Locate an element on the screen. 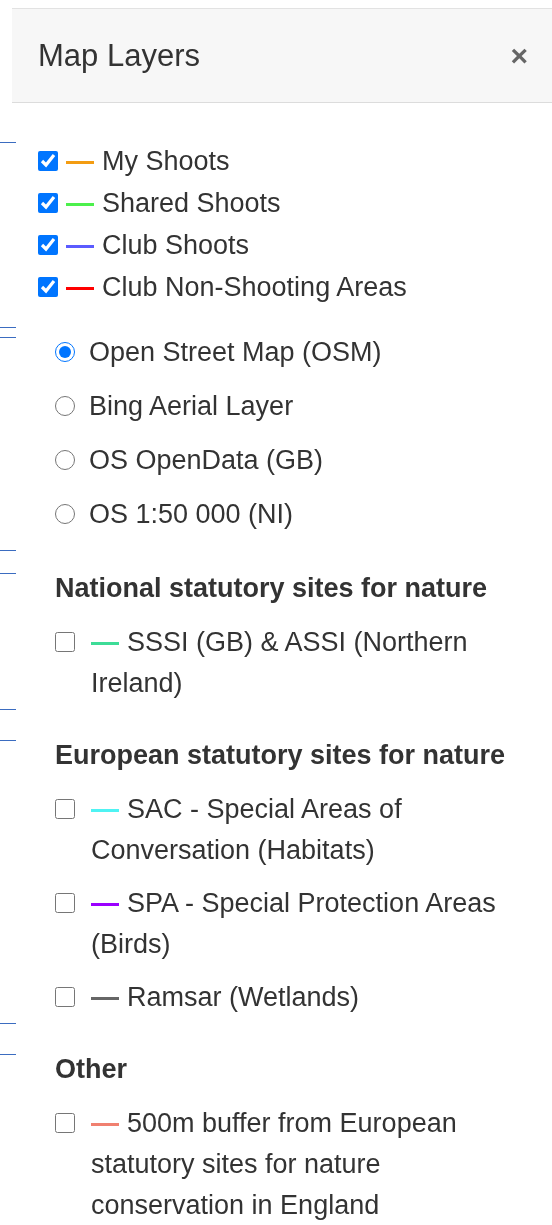 The width and height of the screenshot is (552, 1225). basemap-label: Open Street Map (OSM) is located at coordinates (235, 352).